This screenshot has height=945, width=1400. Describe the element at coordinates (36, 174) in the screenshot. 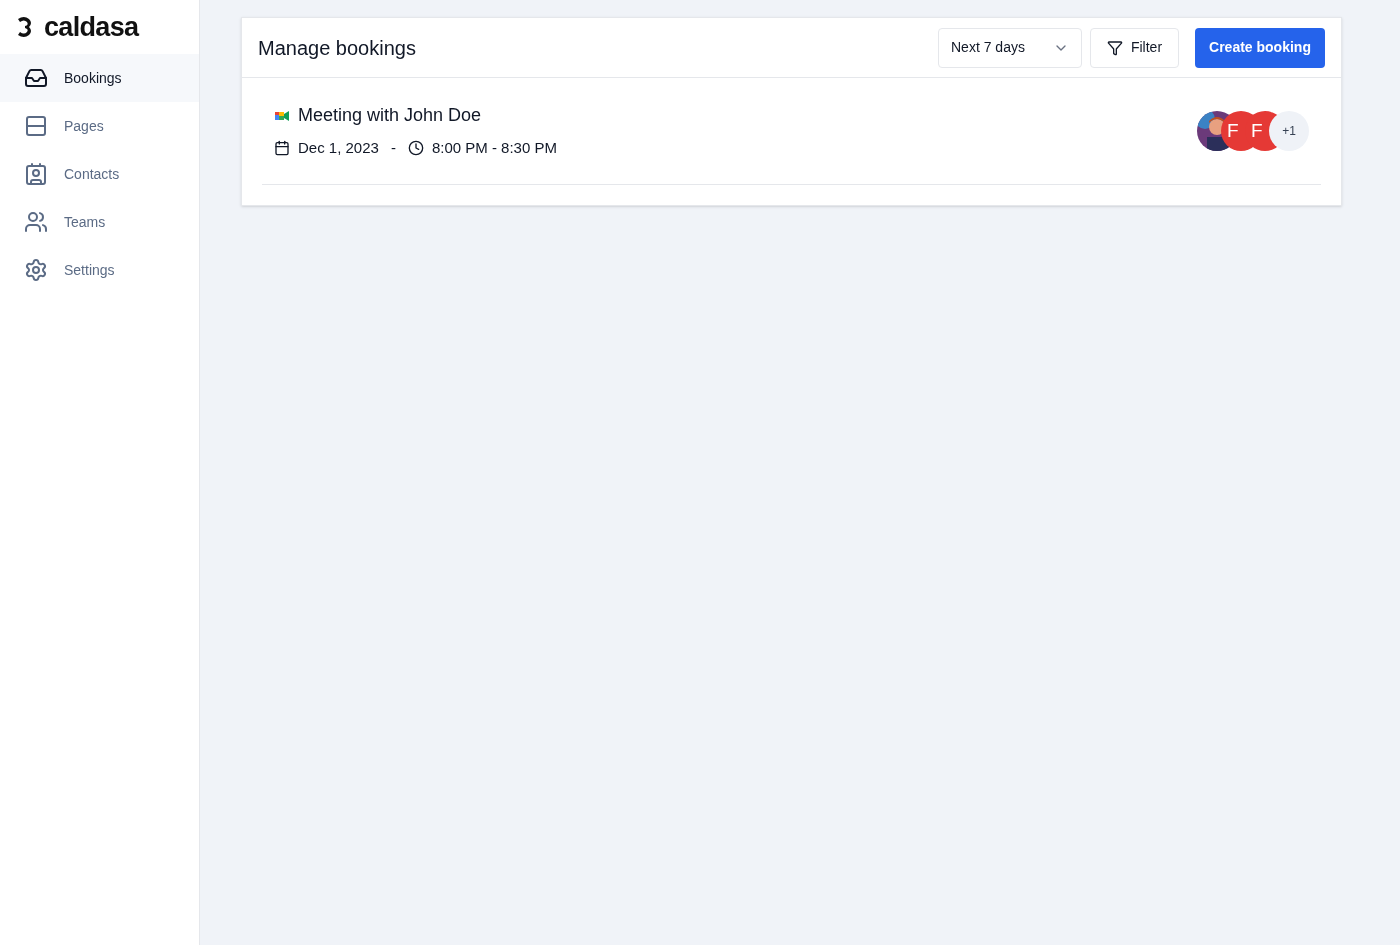

I see `contact-card-icon` at that location.